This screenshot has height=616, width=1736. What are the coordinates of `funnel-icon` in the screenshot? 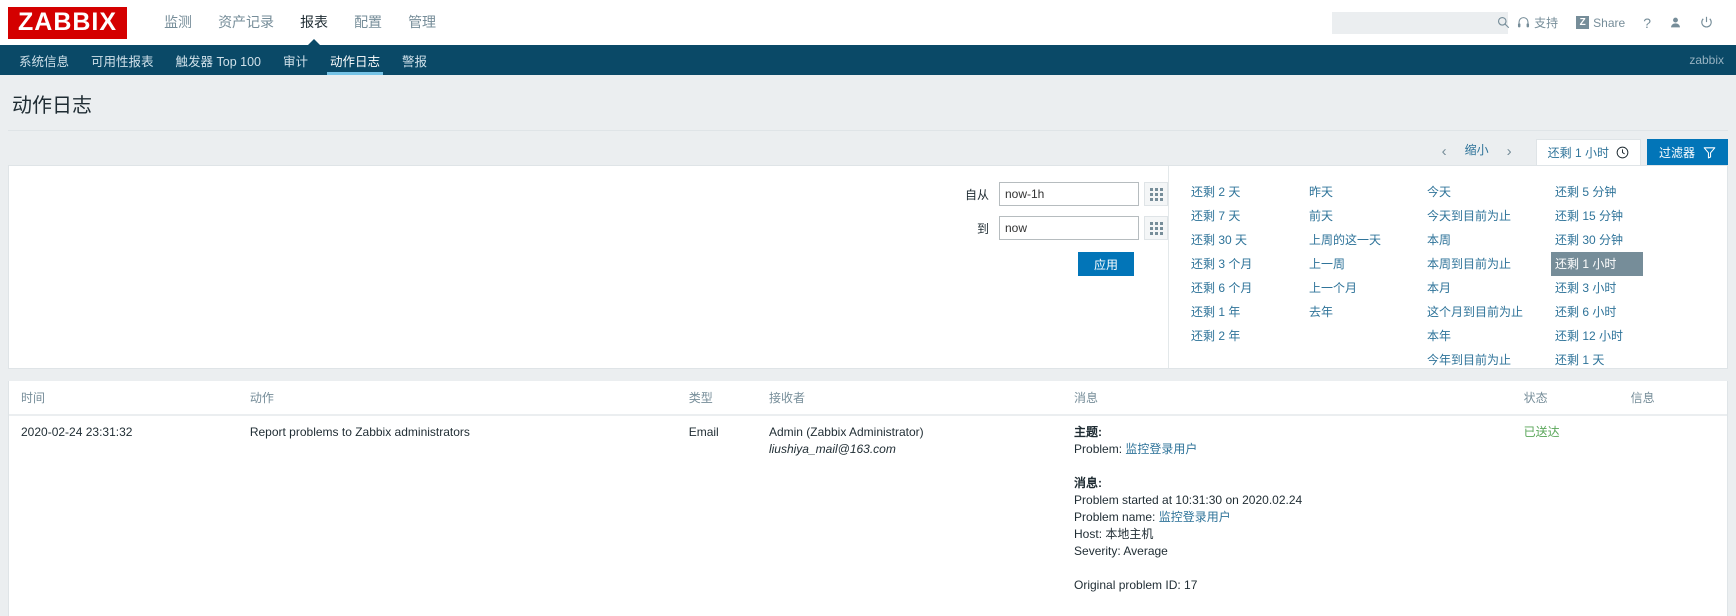 It's located at (1709, 152).